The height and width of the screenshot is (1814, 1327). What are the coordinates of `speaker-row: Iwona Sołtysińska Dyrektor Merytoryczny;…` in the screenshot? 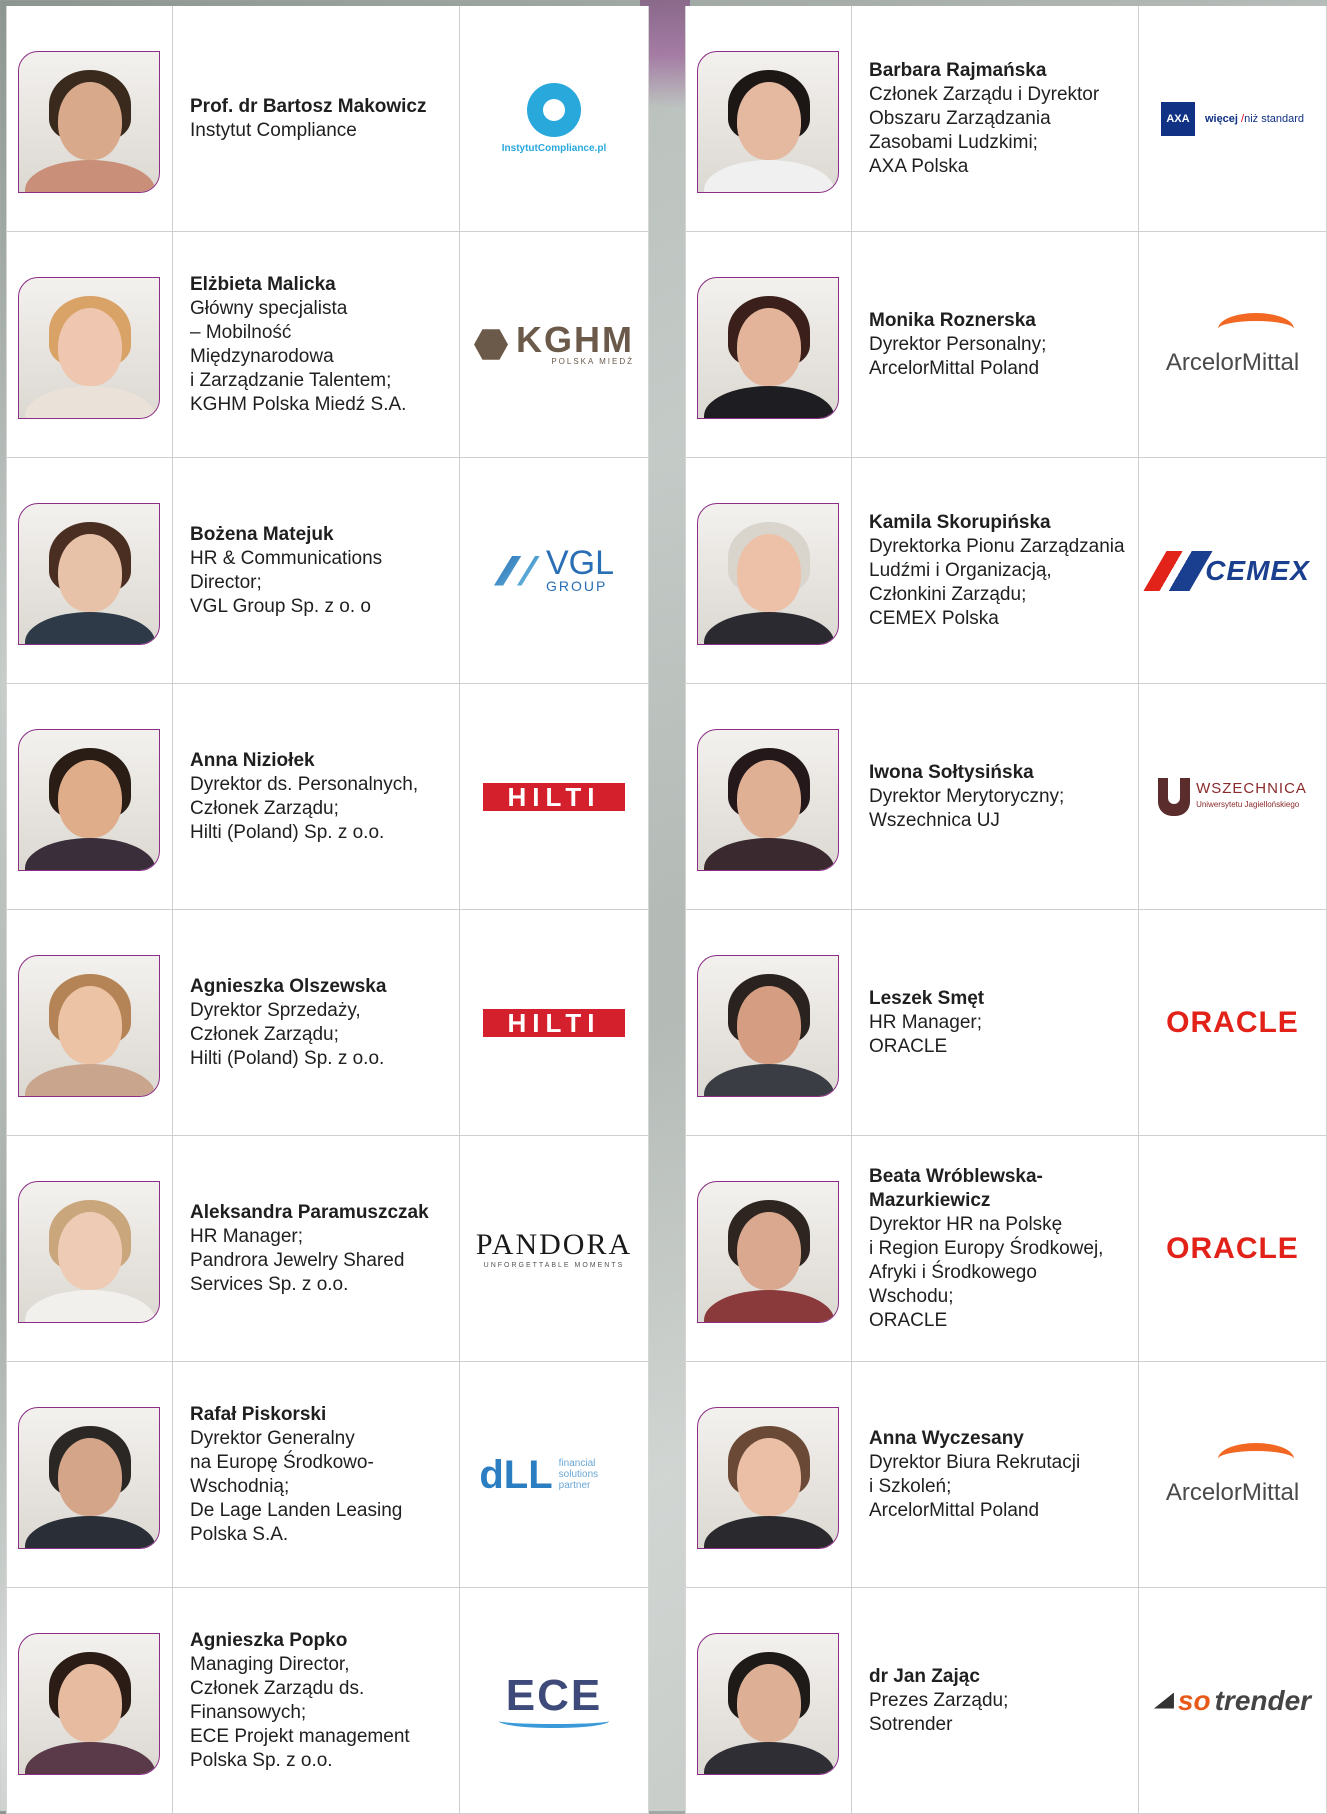 It's located at (1006, 797).